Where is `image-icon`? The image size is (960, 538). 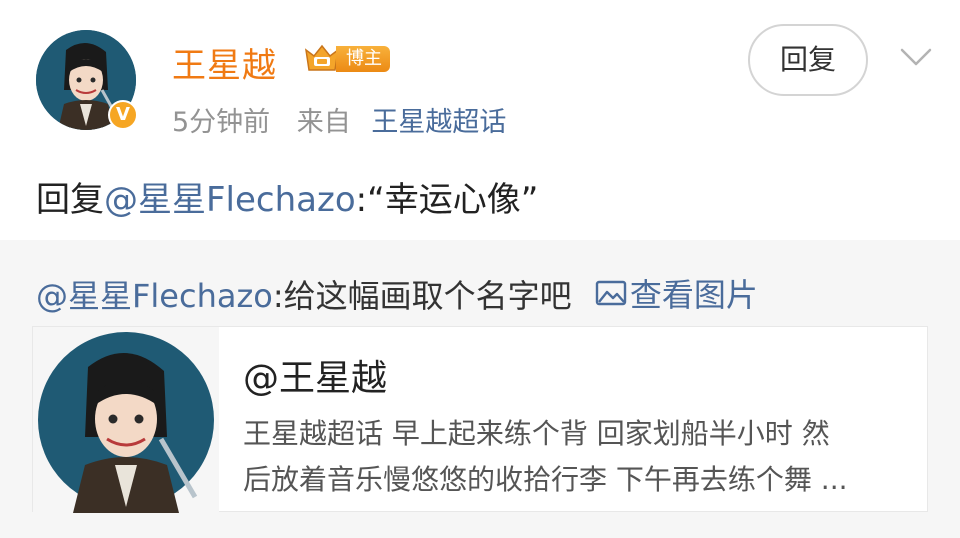
image-icon is located at coordinates (611, 293).